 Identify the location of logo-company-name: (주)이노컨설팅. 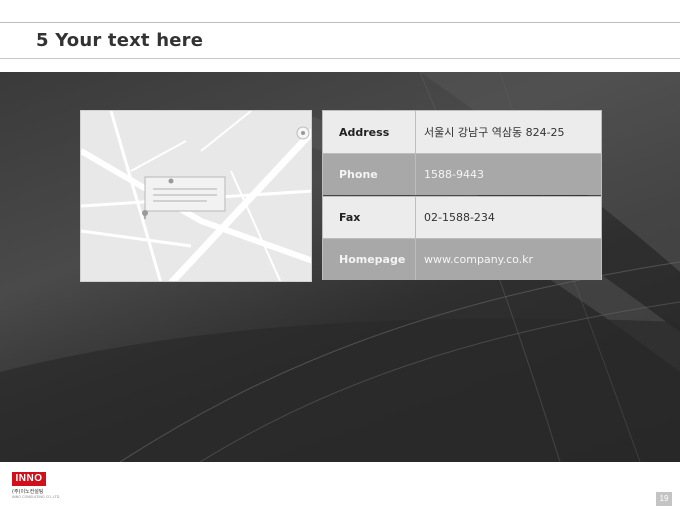
(28, 492).